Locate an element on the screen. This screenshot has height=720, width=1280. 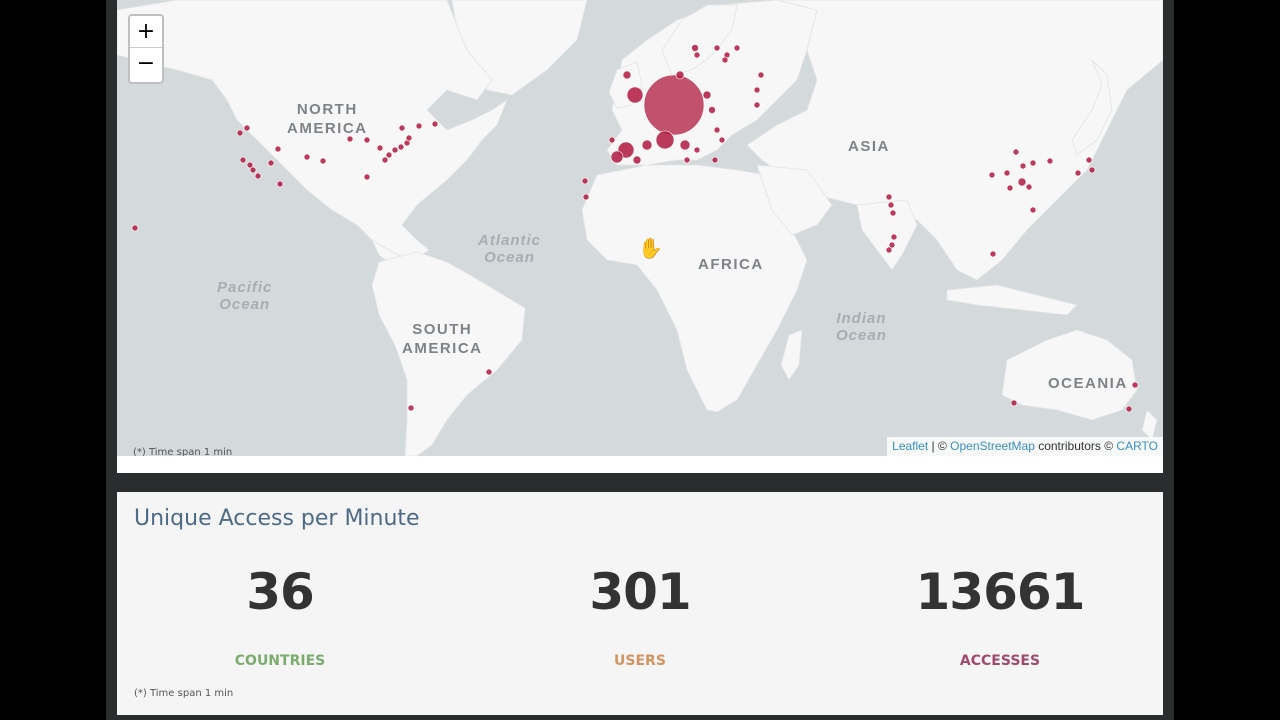
osm-link: OpenStreetMap is located at coordinates (992, 446).